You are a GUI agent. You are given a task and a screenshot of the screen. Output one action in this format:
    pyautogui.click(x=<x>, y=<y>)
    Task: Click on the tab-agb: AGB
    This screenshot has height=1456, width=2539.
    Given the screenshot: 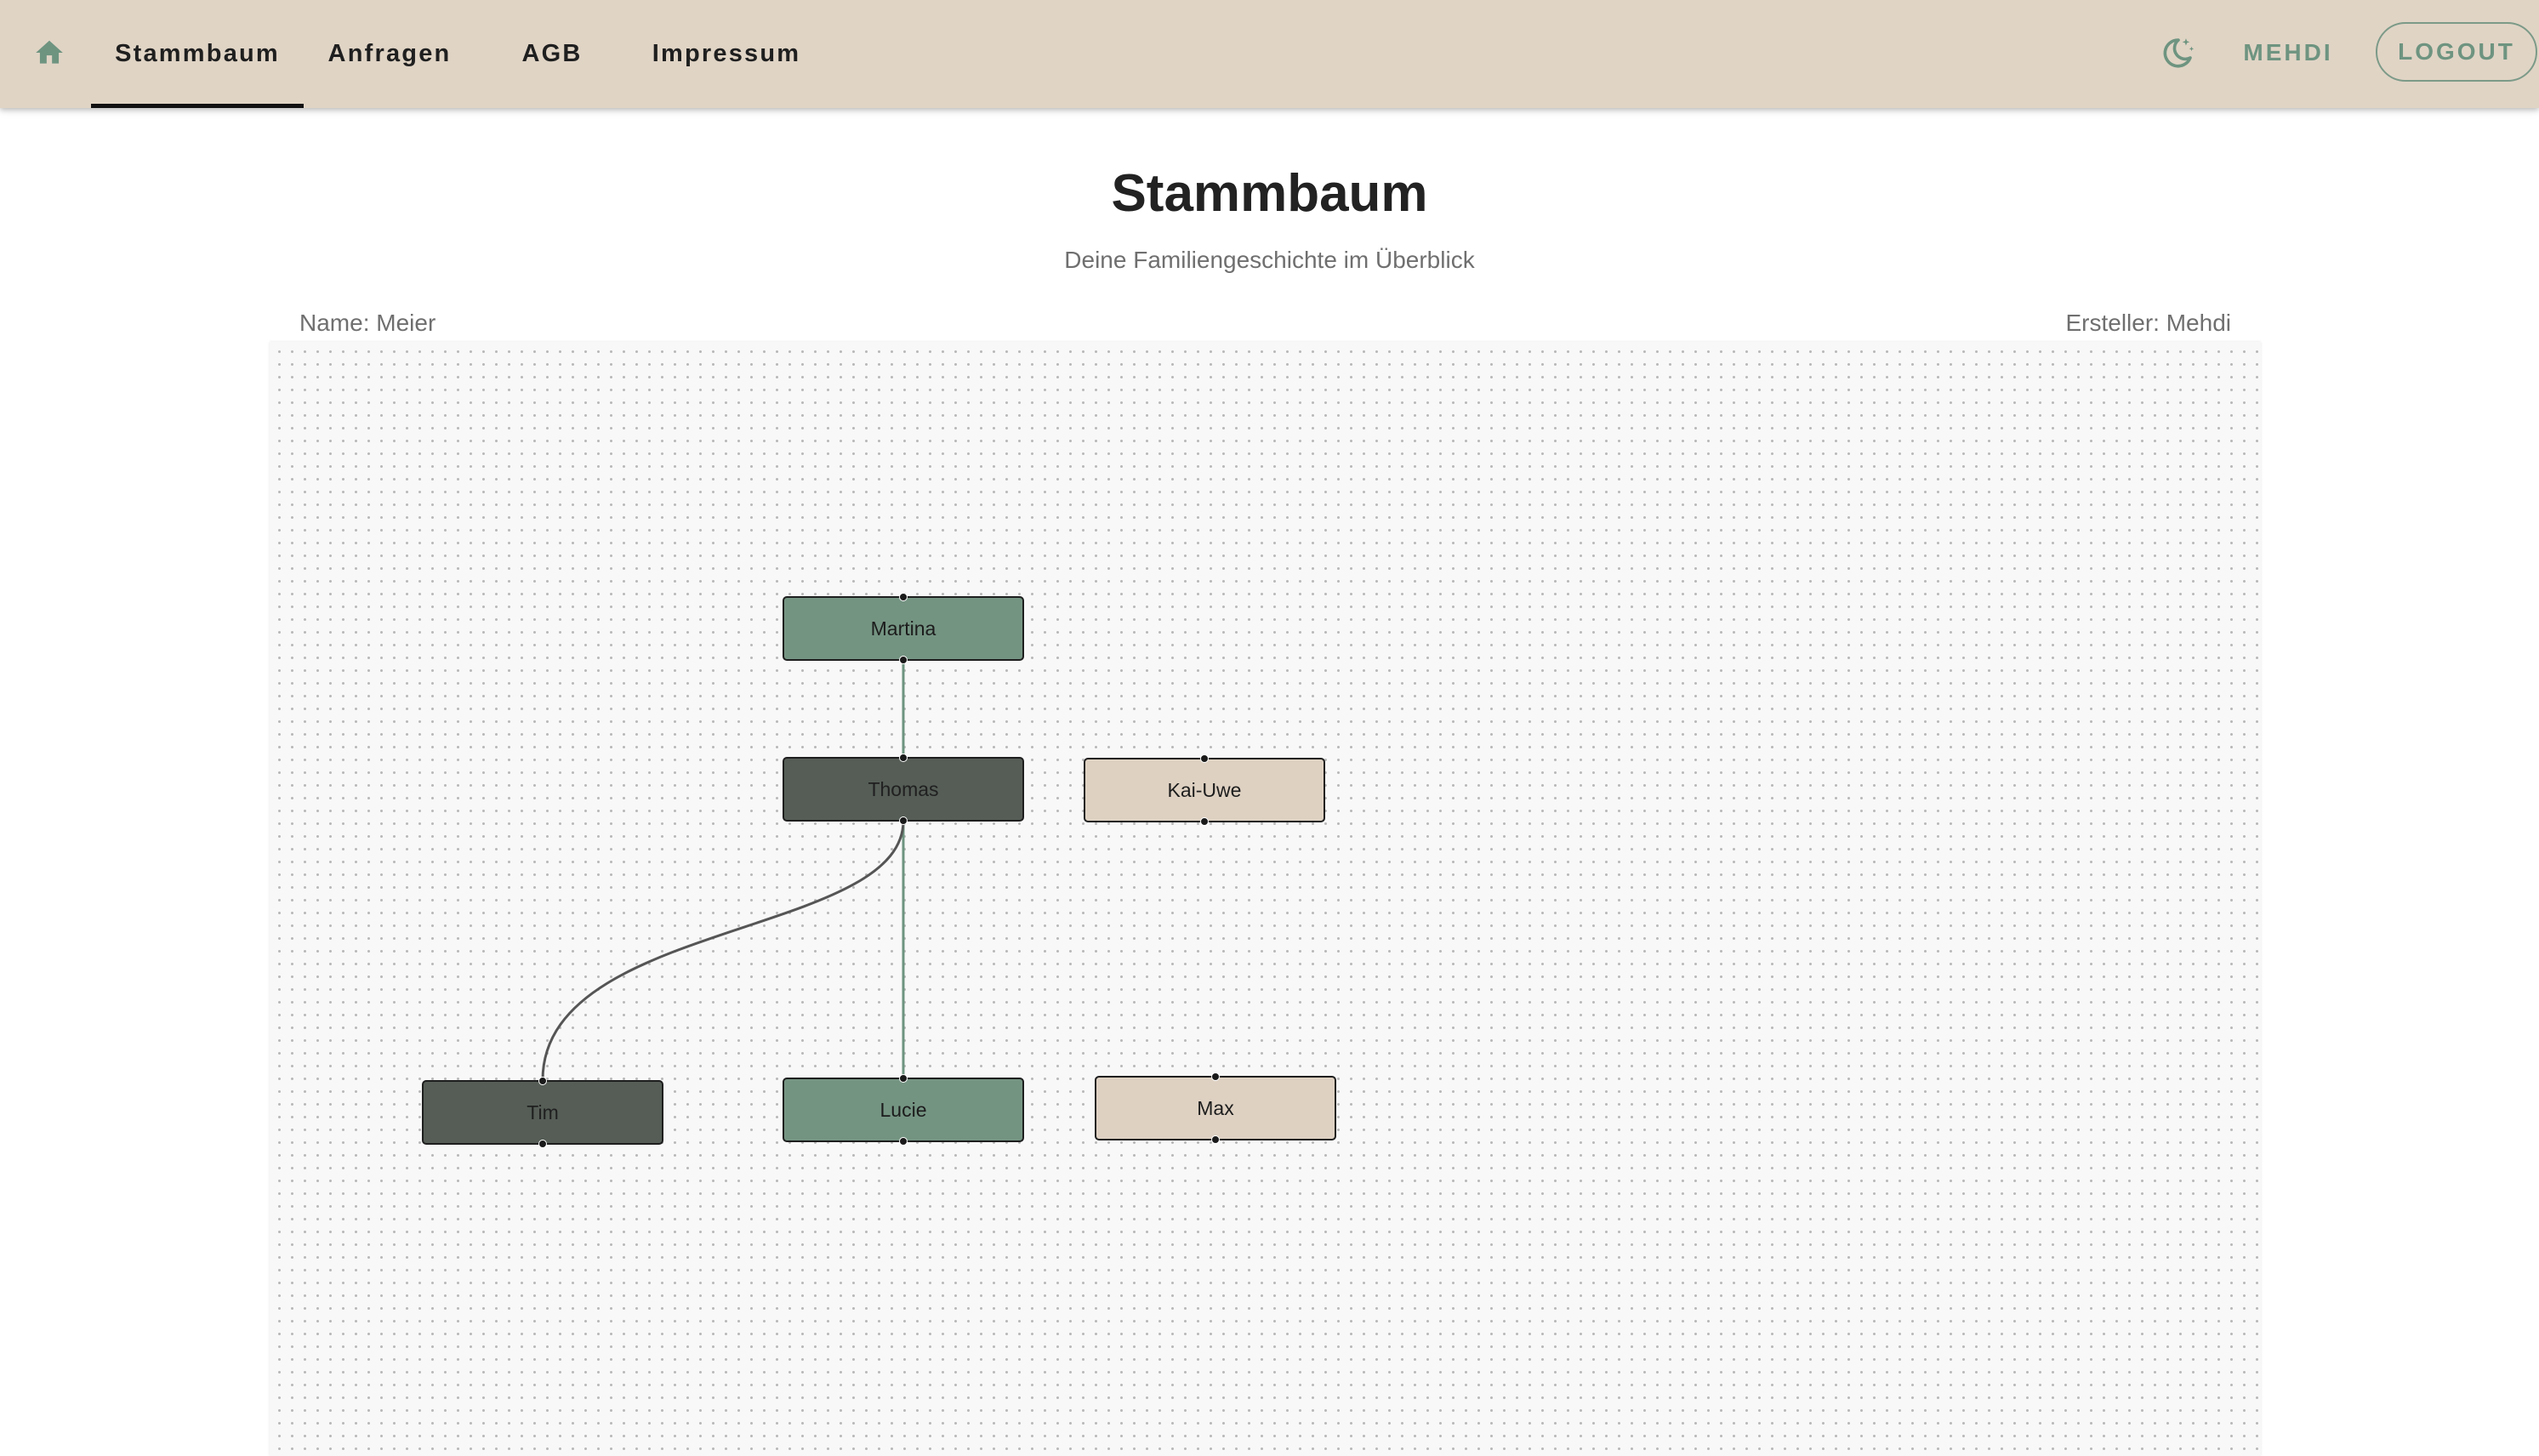 What is the action you would take?
    pyautogui.click(x=552, y=54)
    